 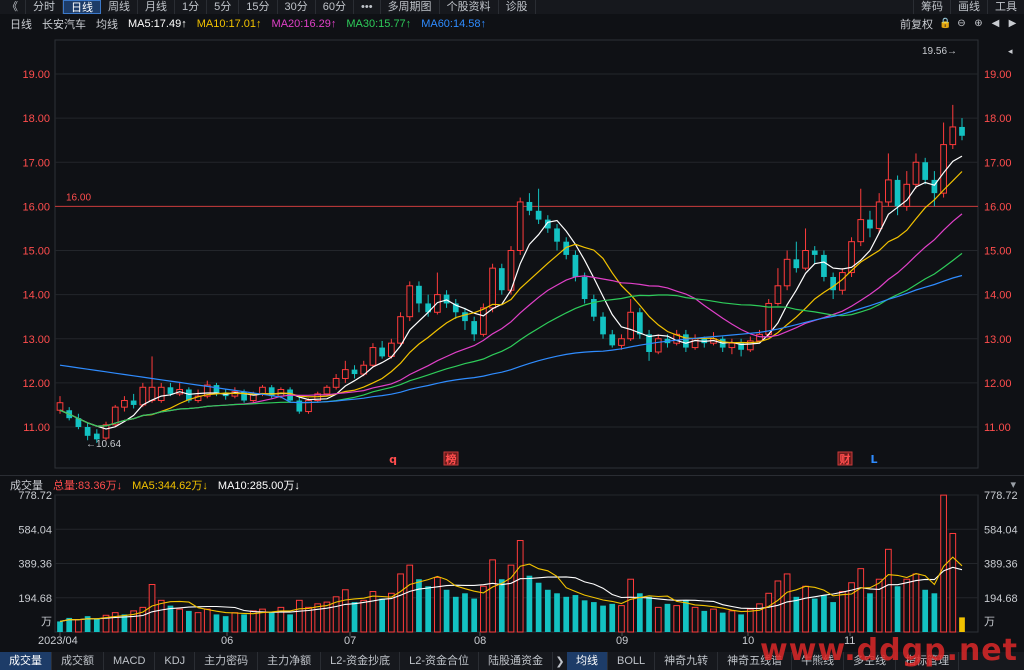 What do you see at coordinates (350, 641) in the screenshot?
I see `date-tick-label: 07` at bounding box center [350, 641].